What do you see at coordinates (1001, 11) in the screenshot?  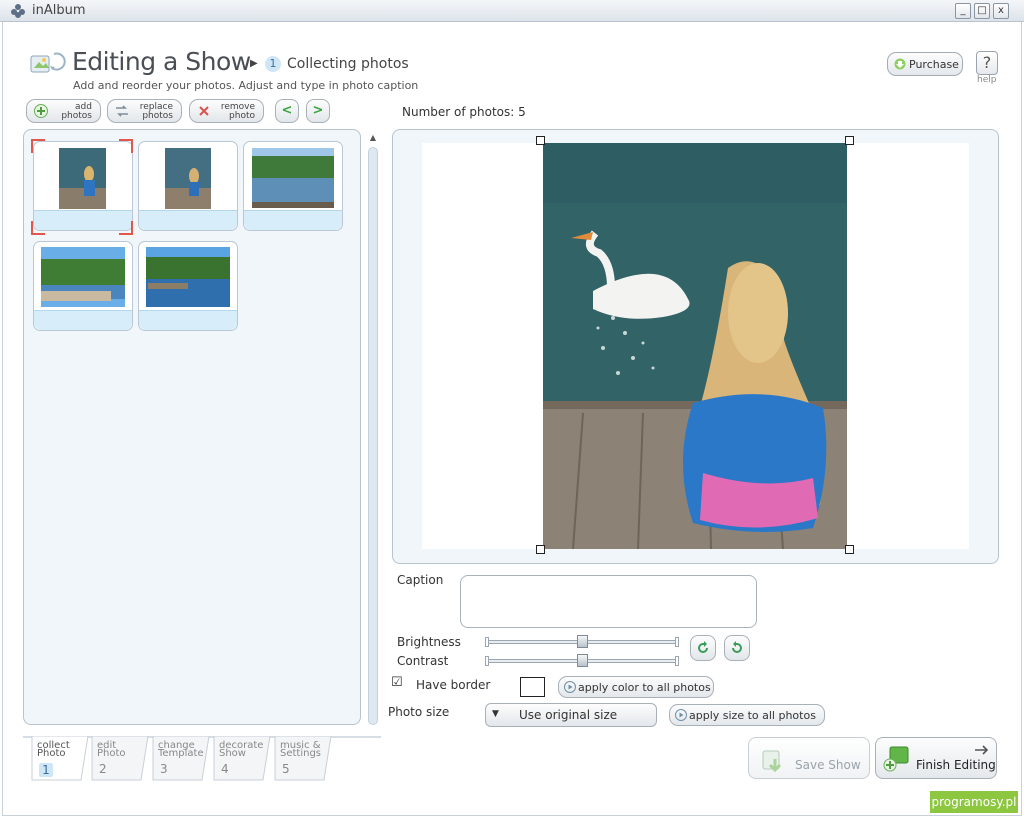 I see `close-button: x` at bounding box center [1001, 11].